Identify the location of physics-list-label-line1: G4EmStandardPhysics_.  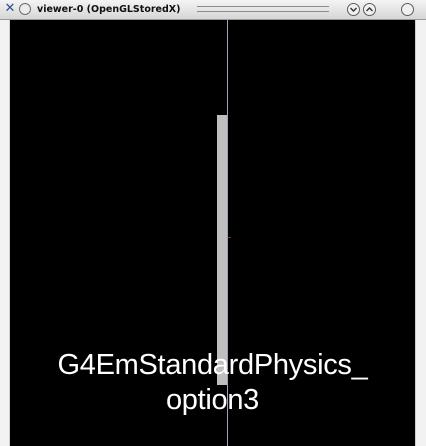
(212, 365).